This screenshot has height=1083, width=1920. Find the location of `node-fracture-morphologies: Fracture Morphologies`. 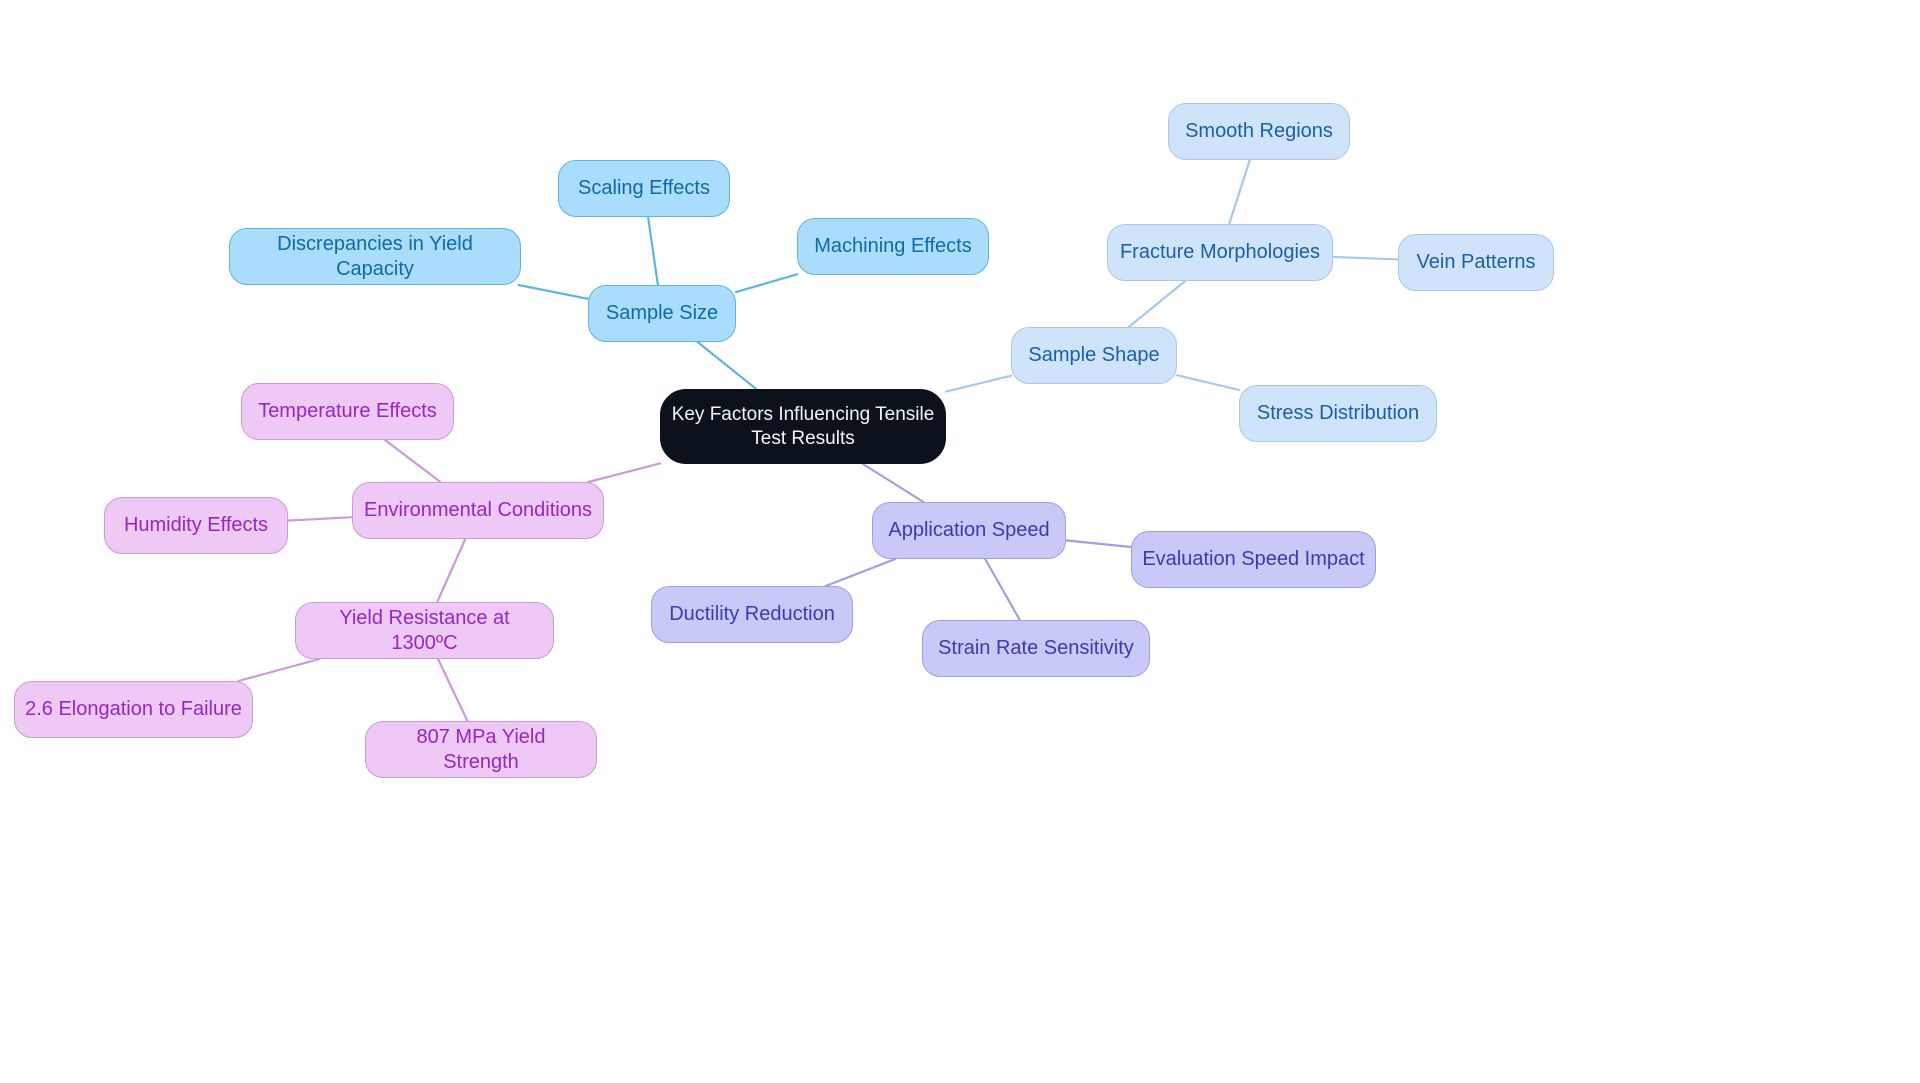

node-fracture-morphologies: Fracture Morphologies is located at coordinates (1220, 252).